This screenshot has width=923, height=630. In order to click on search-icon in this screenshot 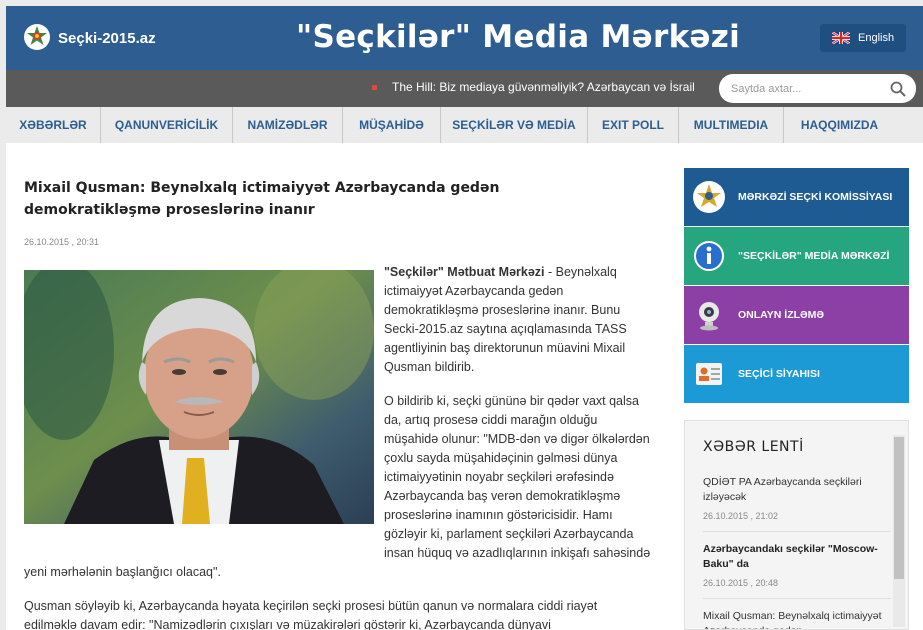, I will do `click(898, 89)`.